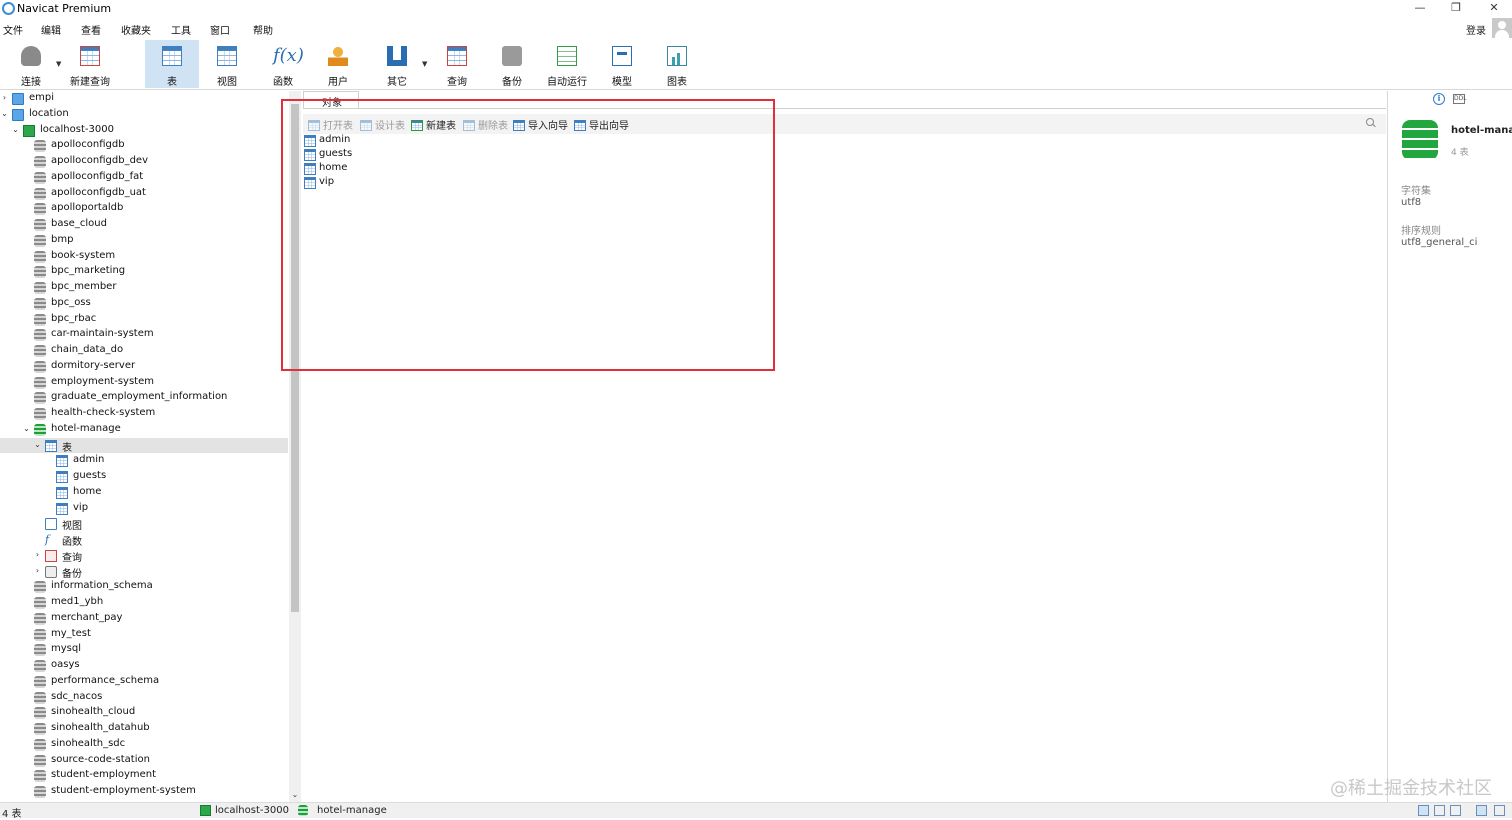 Image resolution: width=1512 pixels, height=820 pixels. Describe the element at coordinates (144, 99) in the screenshot. I see `tree-item: › empi` at that location.